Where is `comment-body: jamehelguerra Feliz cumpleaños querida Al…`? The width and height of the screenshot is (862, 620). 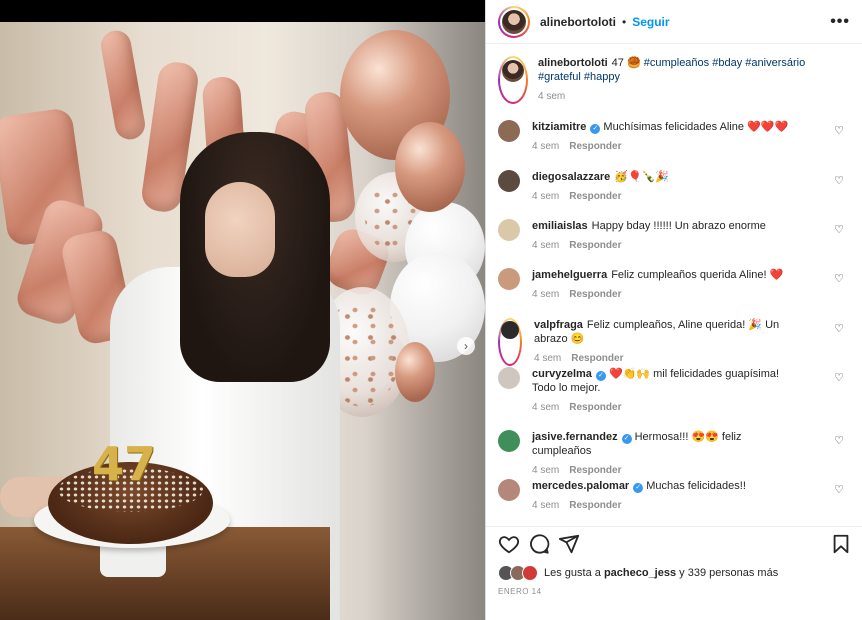
comment-body: jamehelguerra Feliz cumpleaños querida Al… is located at coordinates (667, 285).